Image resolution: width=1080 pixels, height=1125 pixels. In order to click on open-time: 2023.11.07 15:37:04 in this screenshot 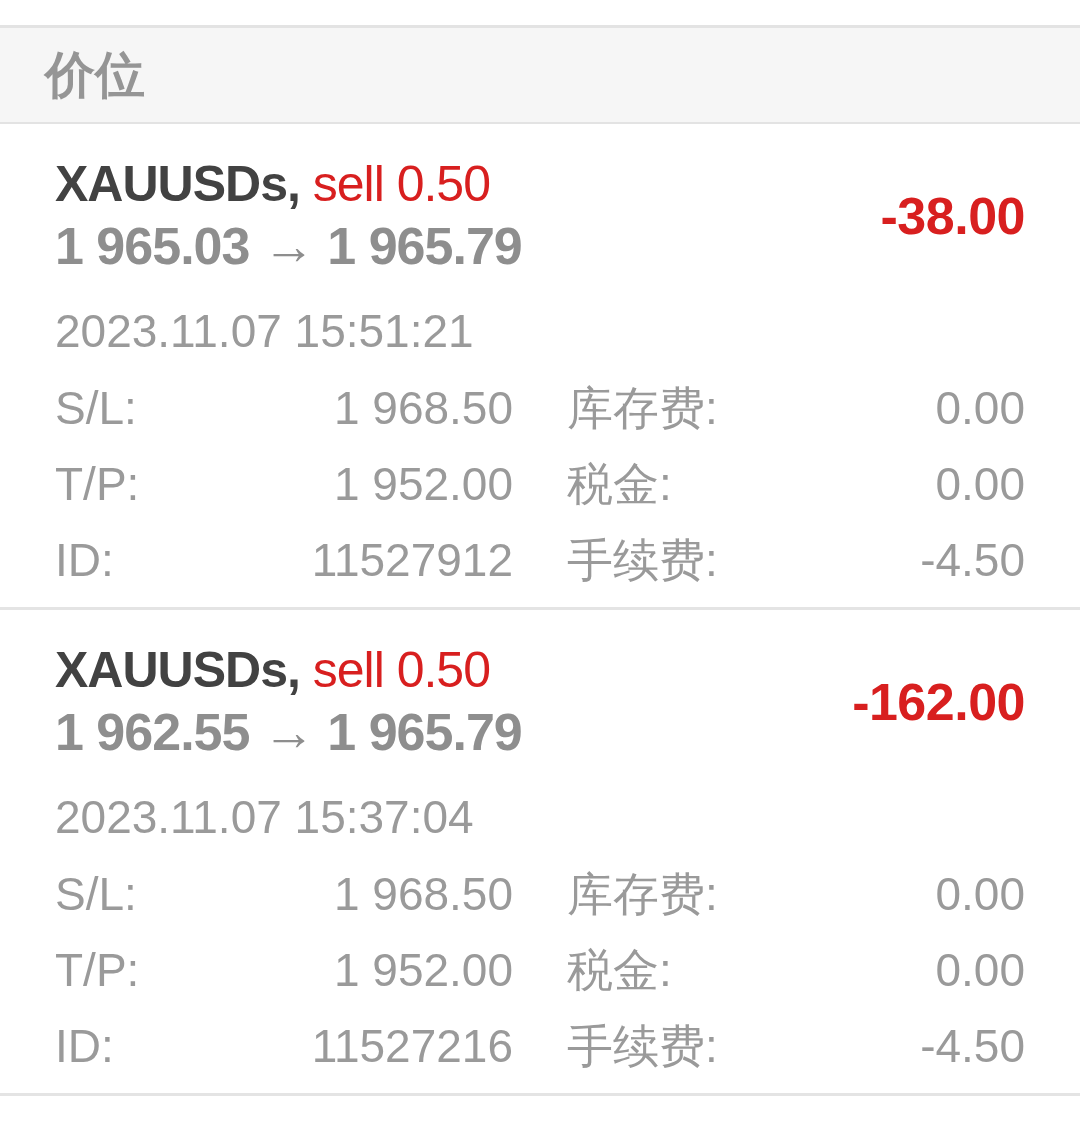, I will do `click(265, 817)`.